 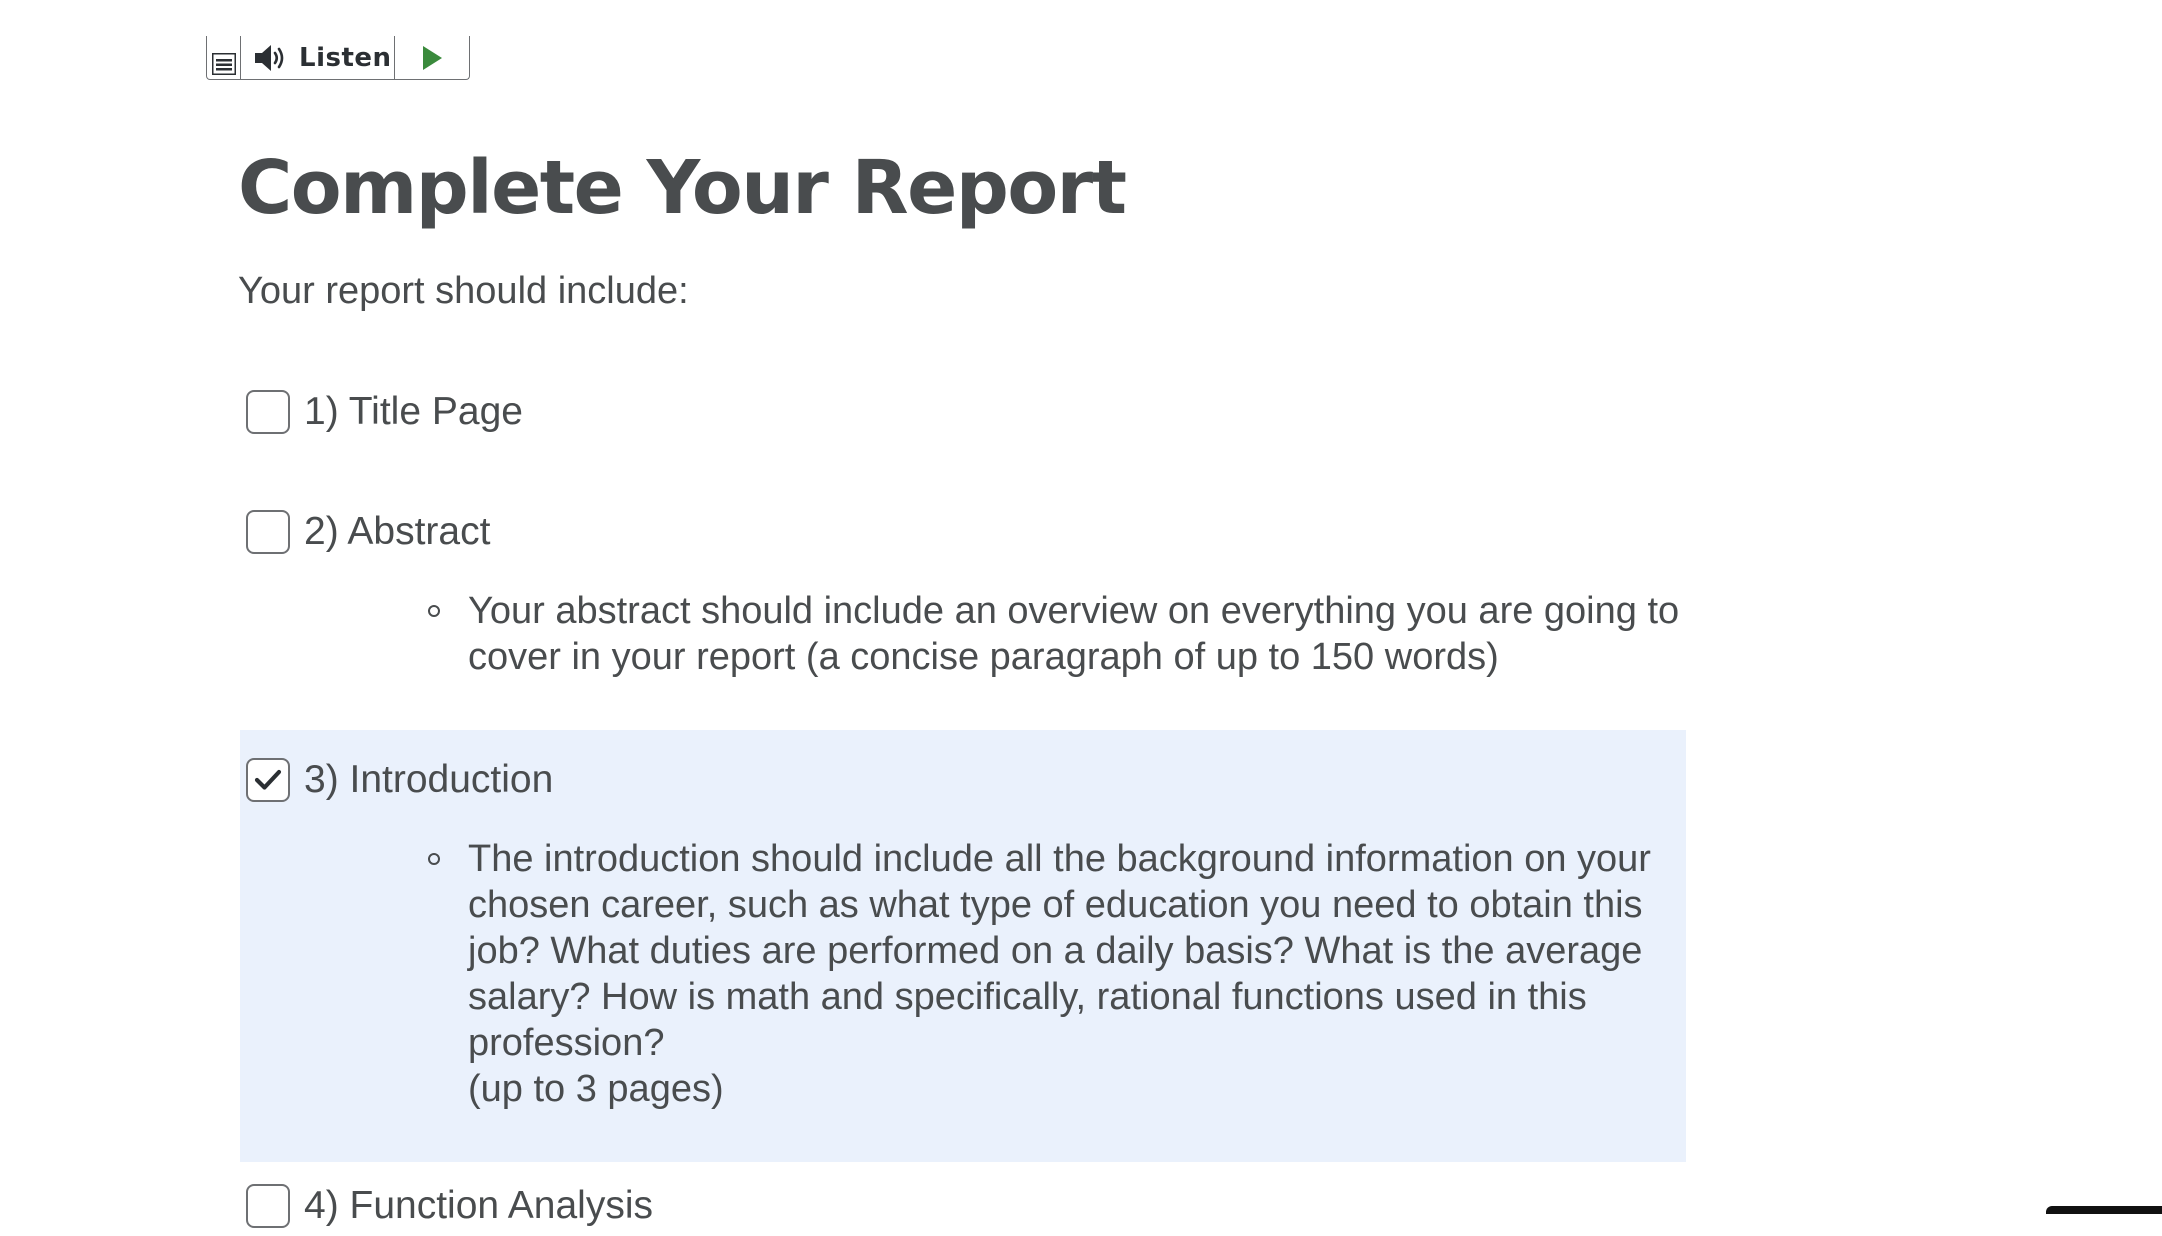 I want to click on checkmark-icon, so click(x=268, y=779).